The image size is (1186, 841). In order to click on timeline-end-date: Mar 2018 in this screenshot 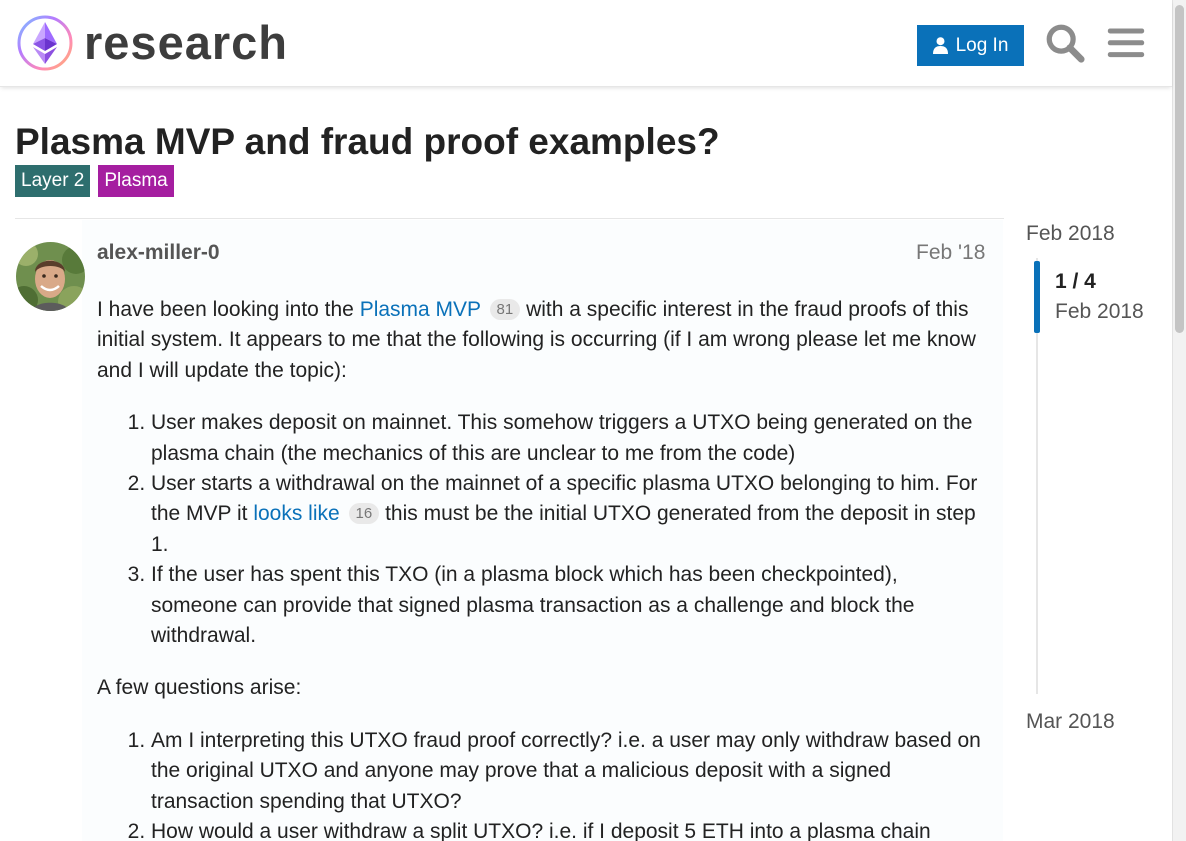, I will do `click(1070, 722)`.